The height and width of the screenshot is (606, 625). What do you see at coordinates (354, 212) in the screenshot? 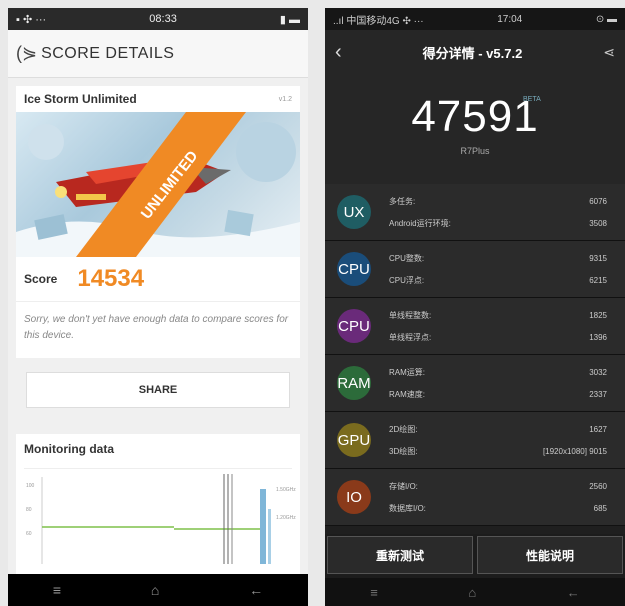
I see `category-badge: UX` at bounding box center [354, 212].